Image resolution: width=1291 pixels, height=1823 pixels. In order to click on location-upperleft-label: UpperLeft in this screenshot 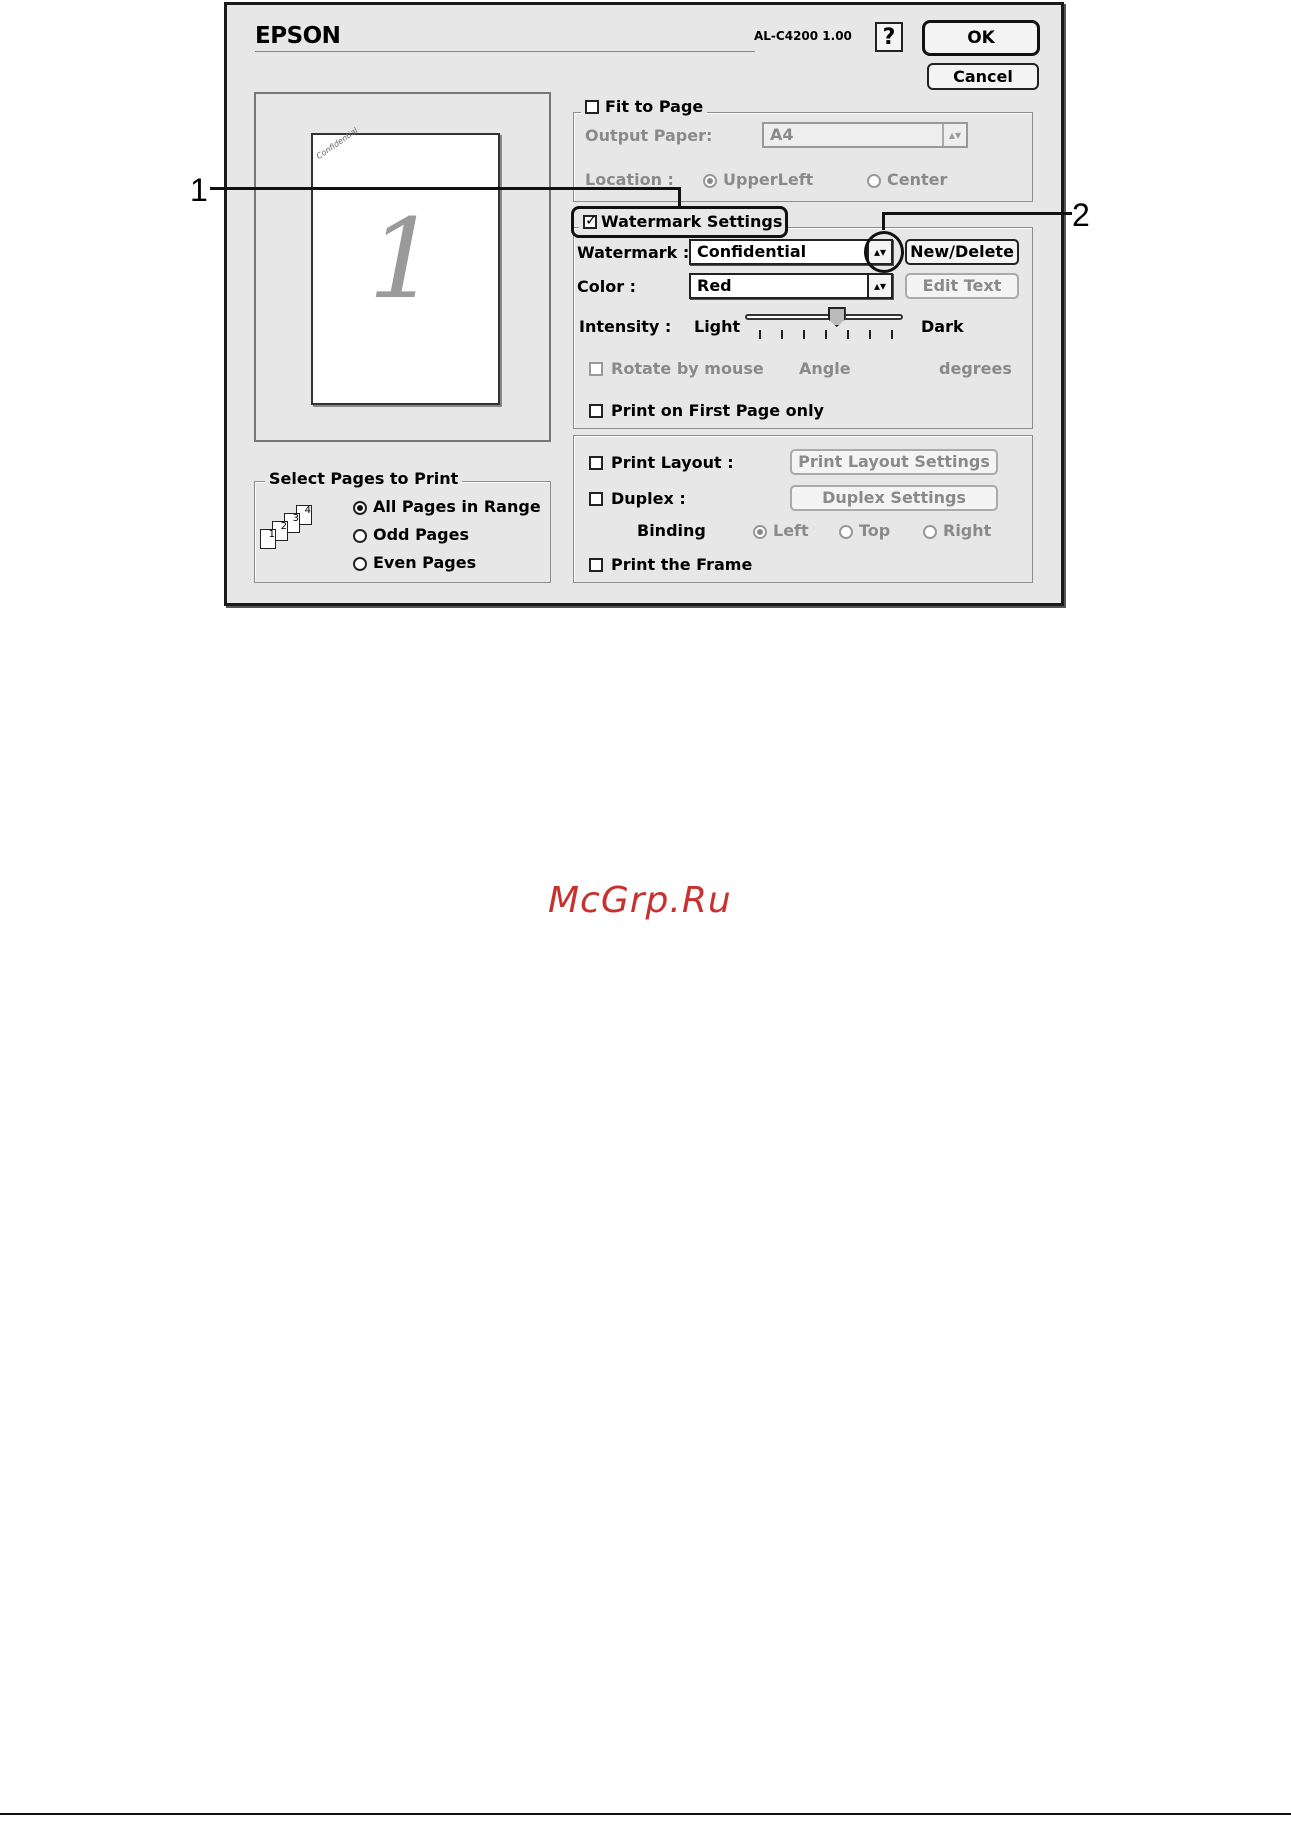, I will do `click(768, 179)`.